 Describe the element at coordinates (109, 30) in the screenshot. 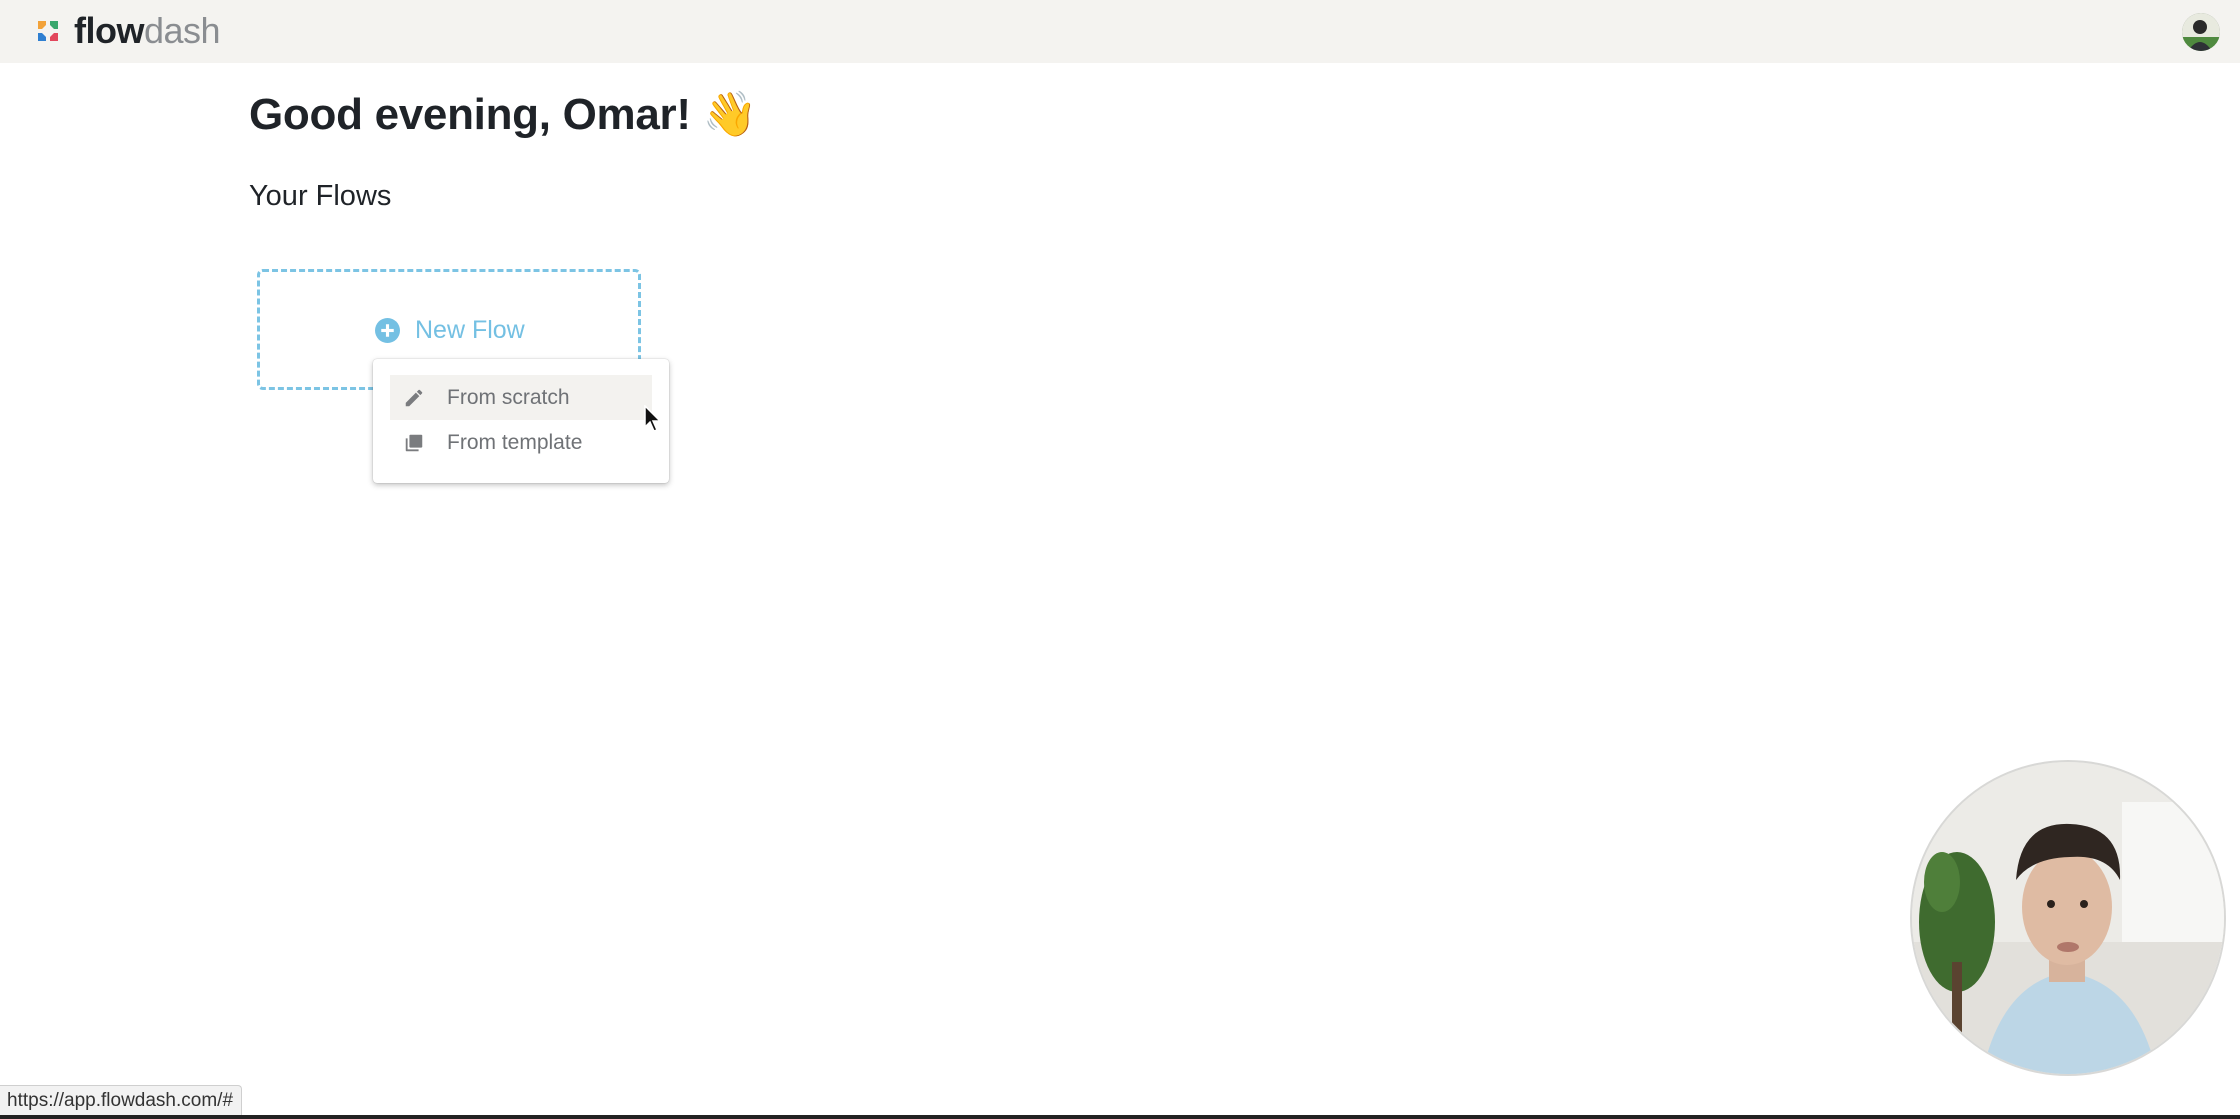

I see `logo-text-flow: flow` at that location.